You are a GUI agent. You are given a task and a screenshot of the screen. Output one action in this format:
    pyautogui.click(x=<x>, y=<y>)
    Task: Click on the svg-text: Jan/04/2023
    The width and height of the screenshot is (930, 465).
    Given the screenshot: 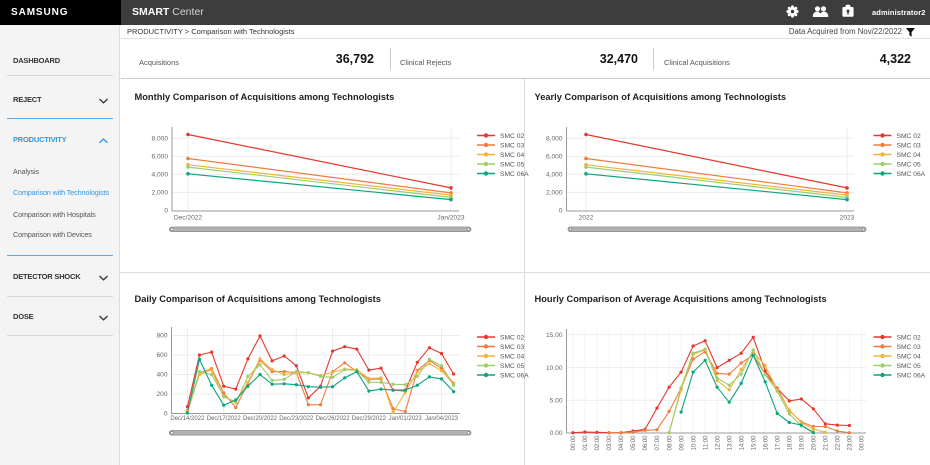 What is the action you would take?
    pyautogui.click(x=442, y=419)
    